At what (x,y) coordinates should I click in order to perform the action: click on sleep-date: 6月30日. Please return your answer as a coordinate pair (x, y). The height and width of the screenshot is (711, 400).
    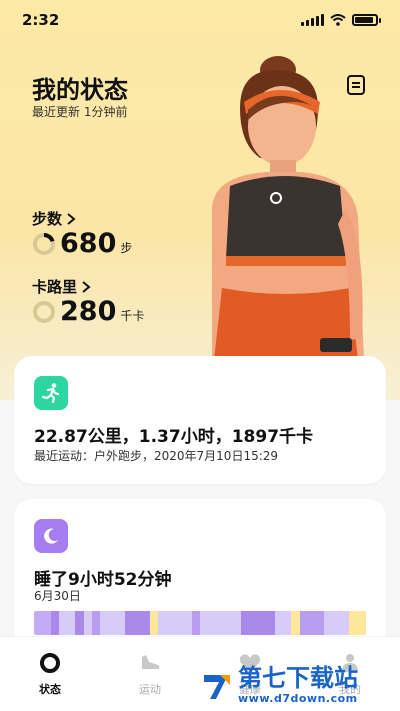
    Looking at the image, I should click on (57, 596).